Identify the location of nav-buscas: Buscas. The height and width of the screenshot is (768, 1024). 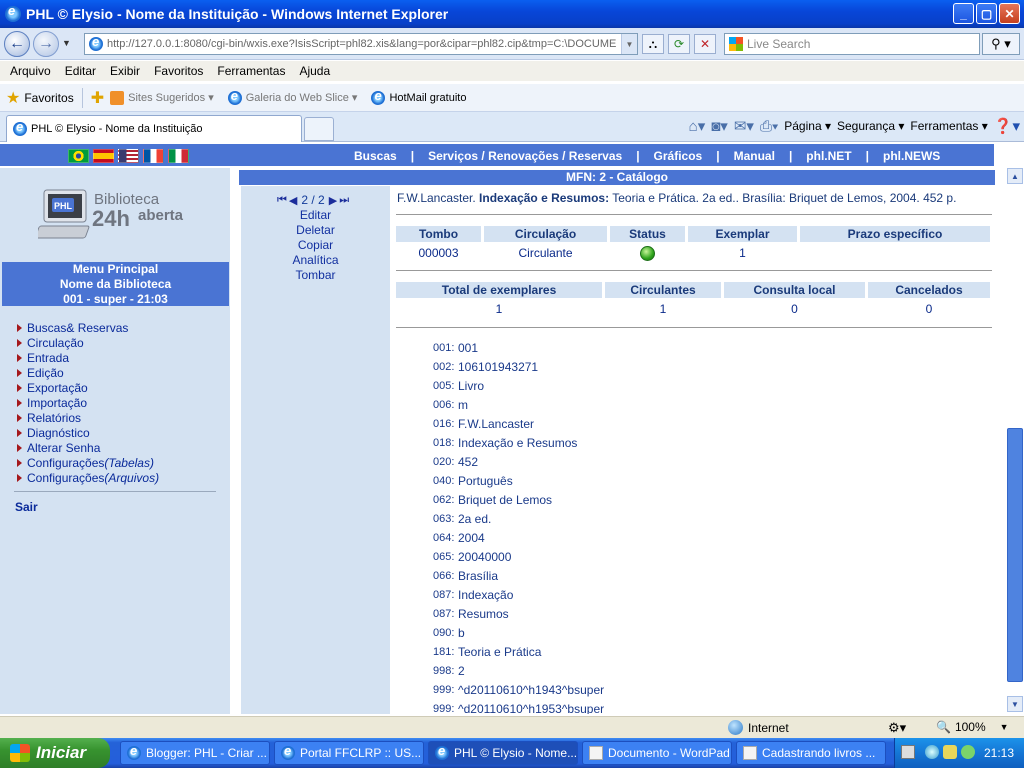
(375, 156).